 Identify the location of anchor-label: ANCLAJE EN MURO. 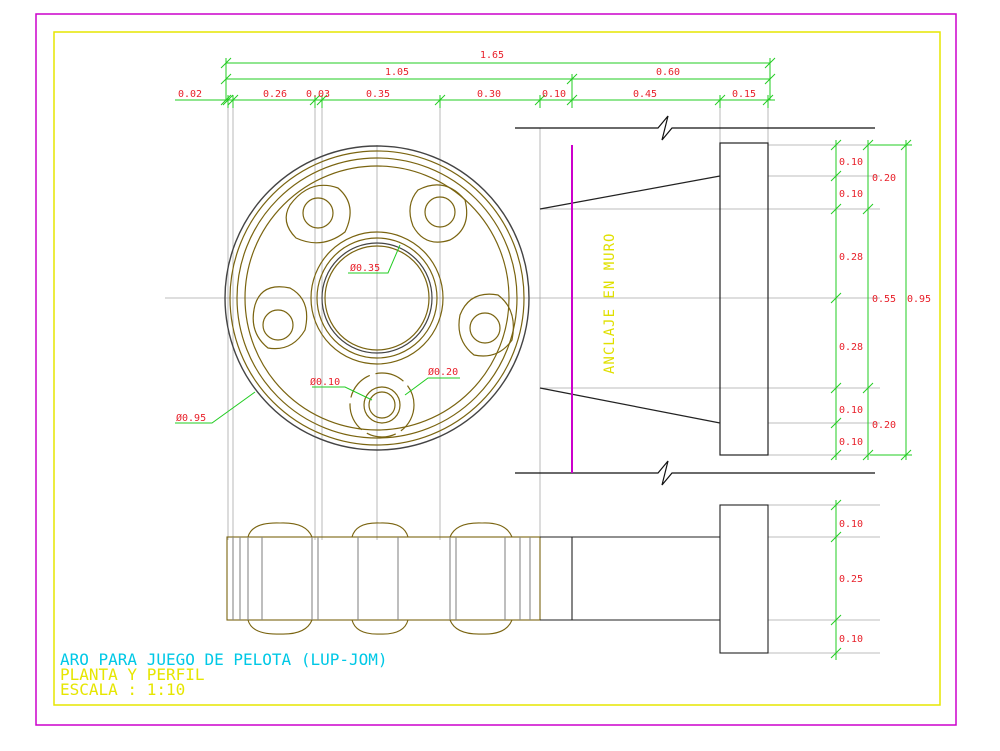
(610, 303).